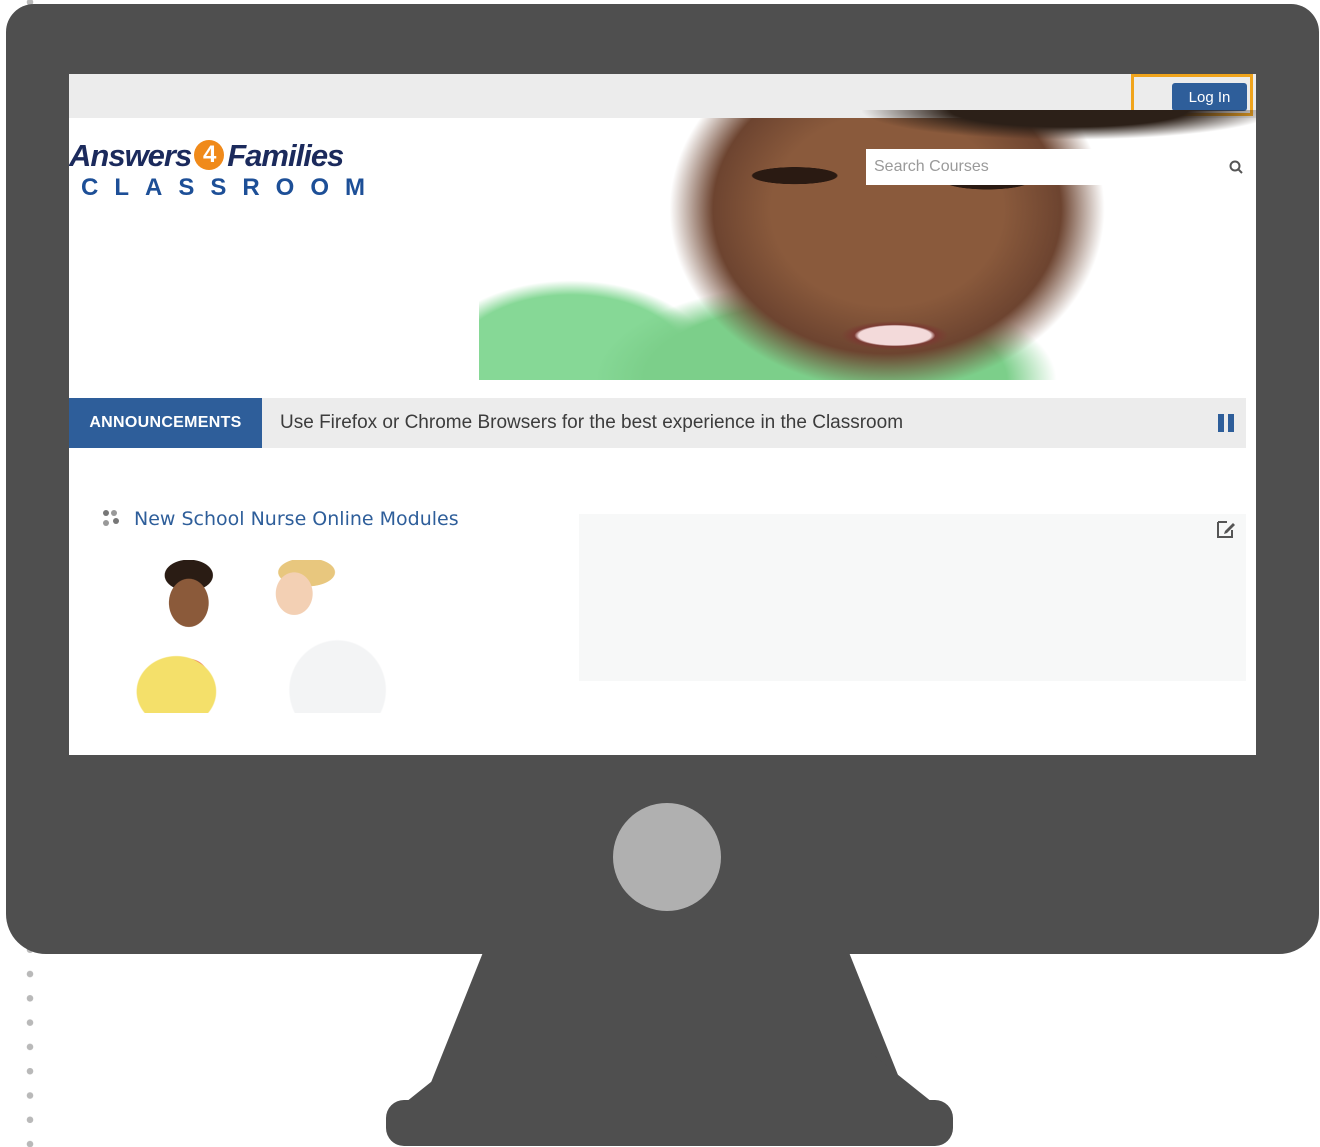 The image size is (1320, 1147). What do you see at coordinates (1005, 167) in the screenshot?
I see `search-input` at bounding box center [1005, 167].